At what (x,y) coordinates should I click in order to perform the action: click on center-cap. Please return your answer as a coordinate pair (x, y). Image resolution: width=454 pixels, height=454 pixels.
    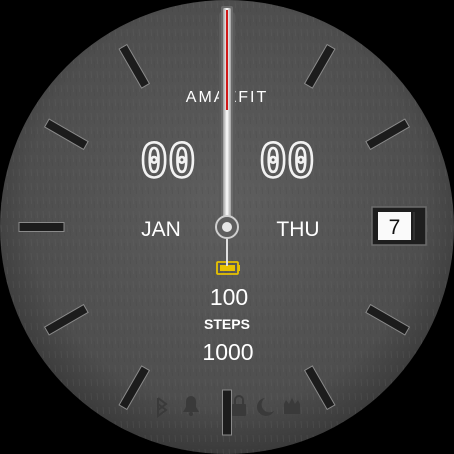
    Looking at the image, I should click on (227, 227).